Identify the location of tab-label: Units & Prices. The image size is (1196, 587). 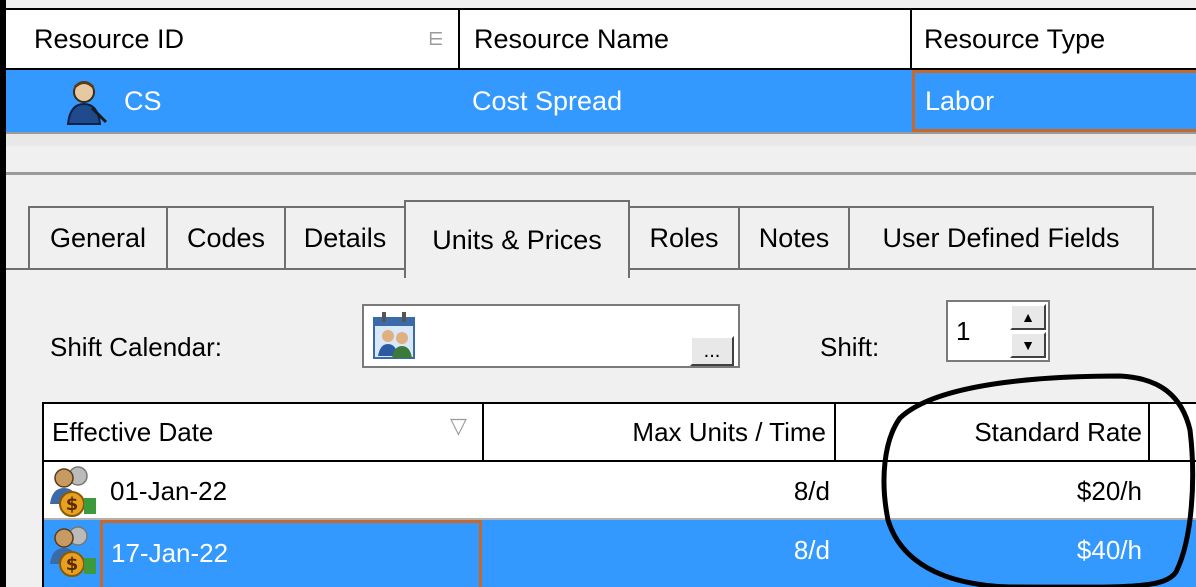
(517, 239).